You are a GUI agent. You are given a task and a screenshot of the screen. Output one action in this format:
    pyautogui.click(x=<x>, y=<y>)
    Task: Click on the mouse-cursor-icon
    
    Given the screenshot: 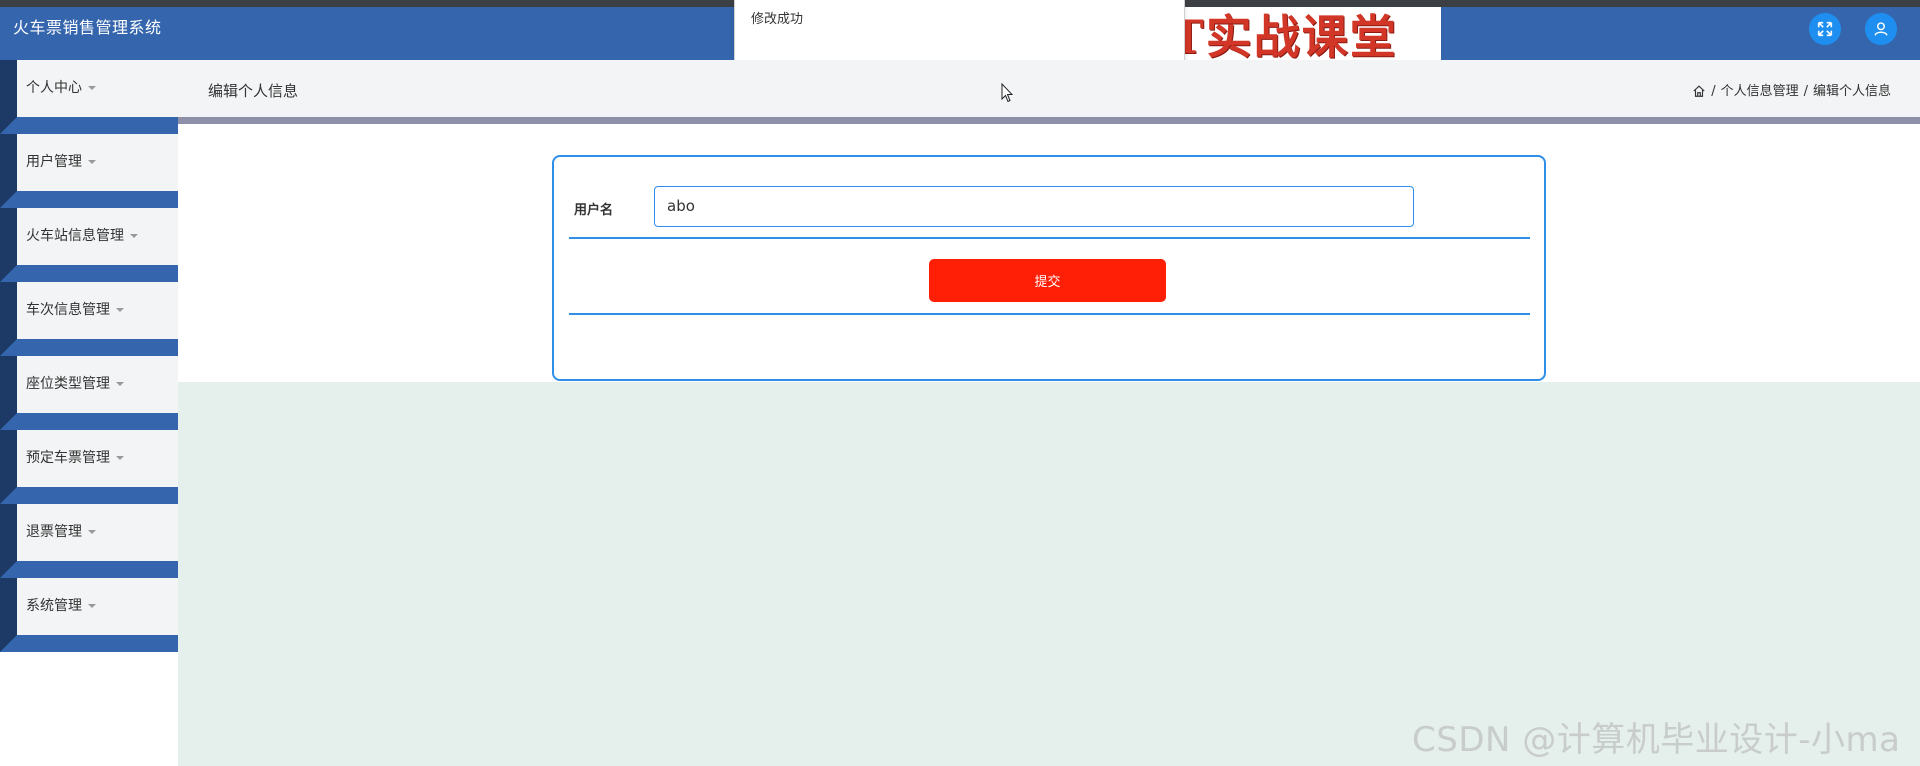 What is the action you would take?
    pyautogui.click(x=1007, y=93)
    